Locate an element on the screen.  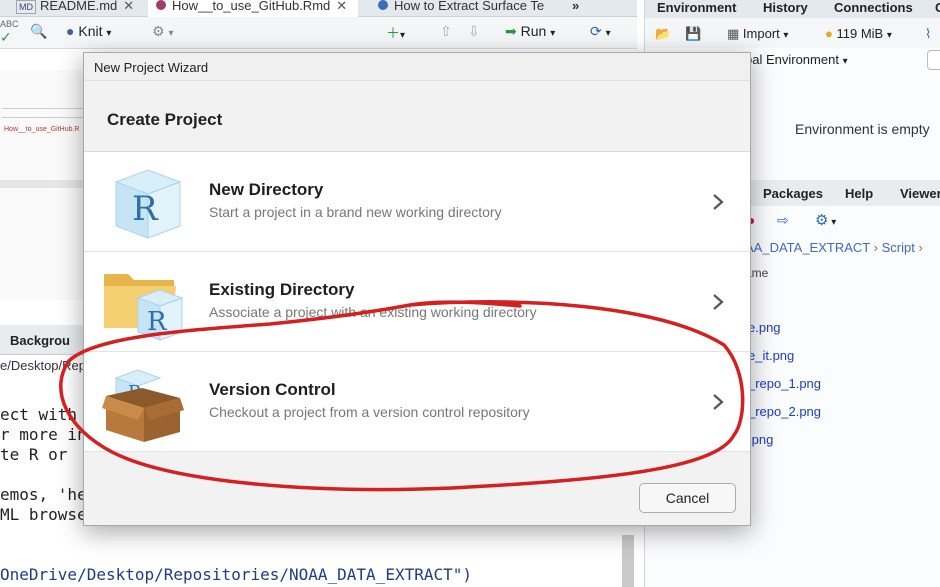
run-arrow-icon: ➡ is located at coordinates (511, 31).